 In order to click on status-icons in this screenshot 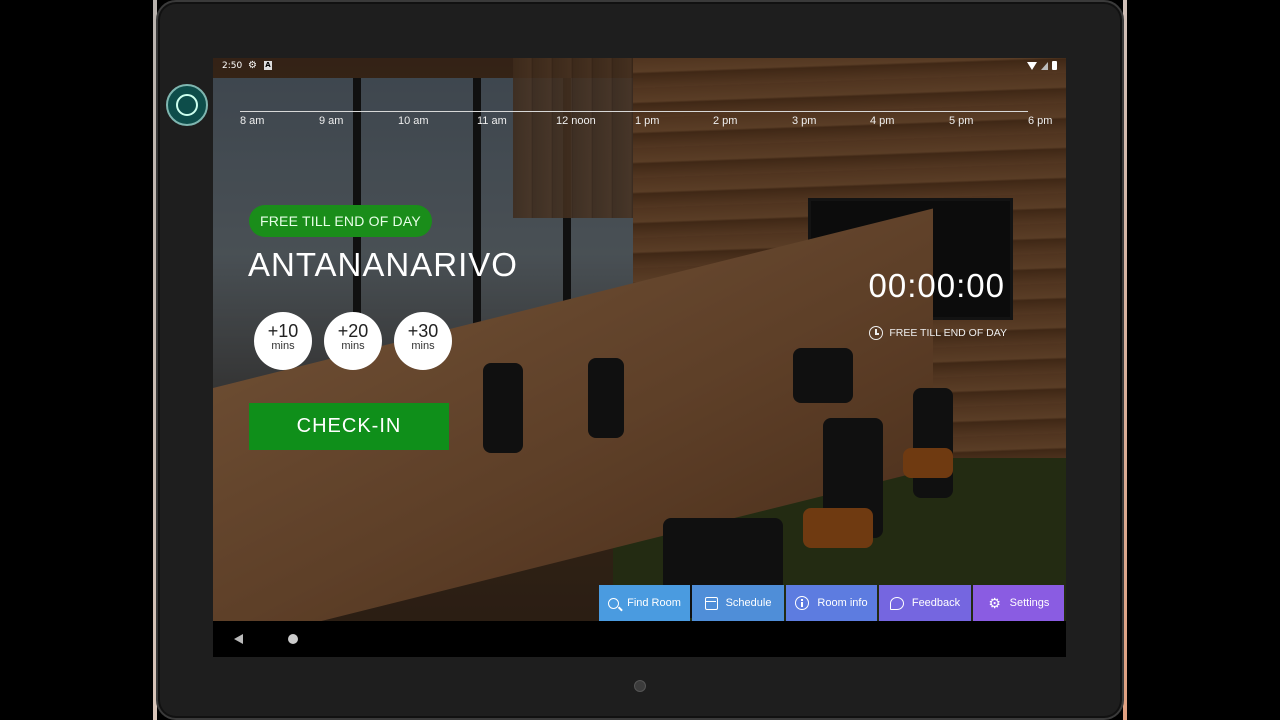, I will do `click(1042, 65)`.